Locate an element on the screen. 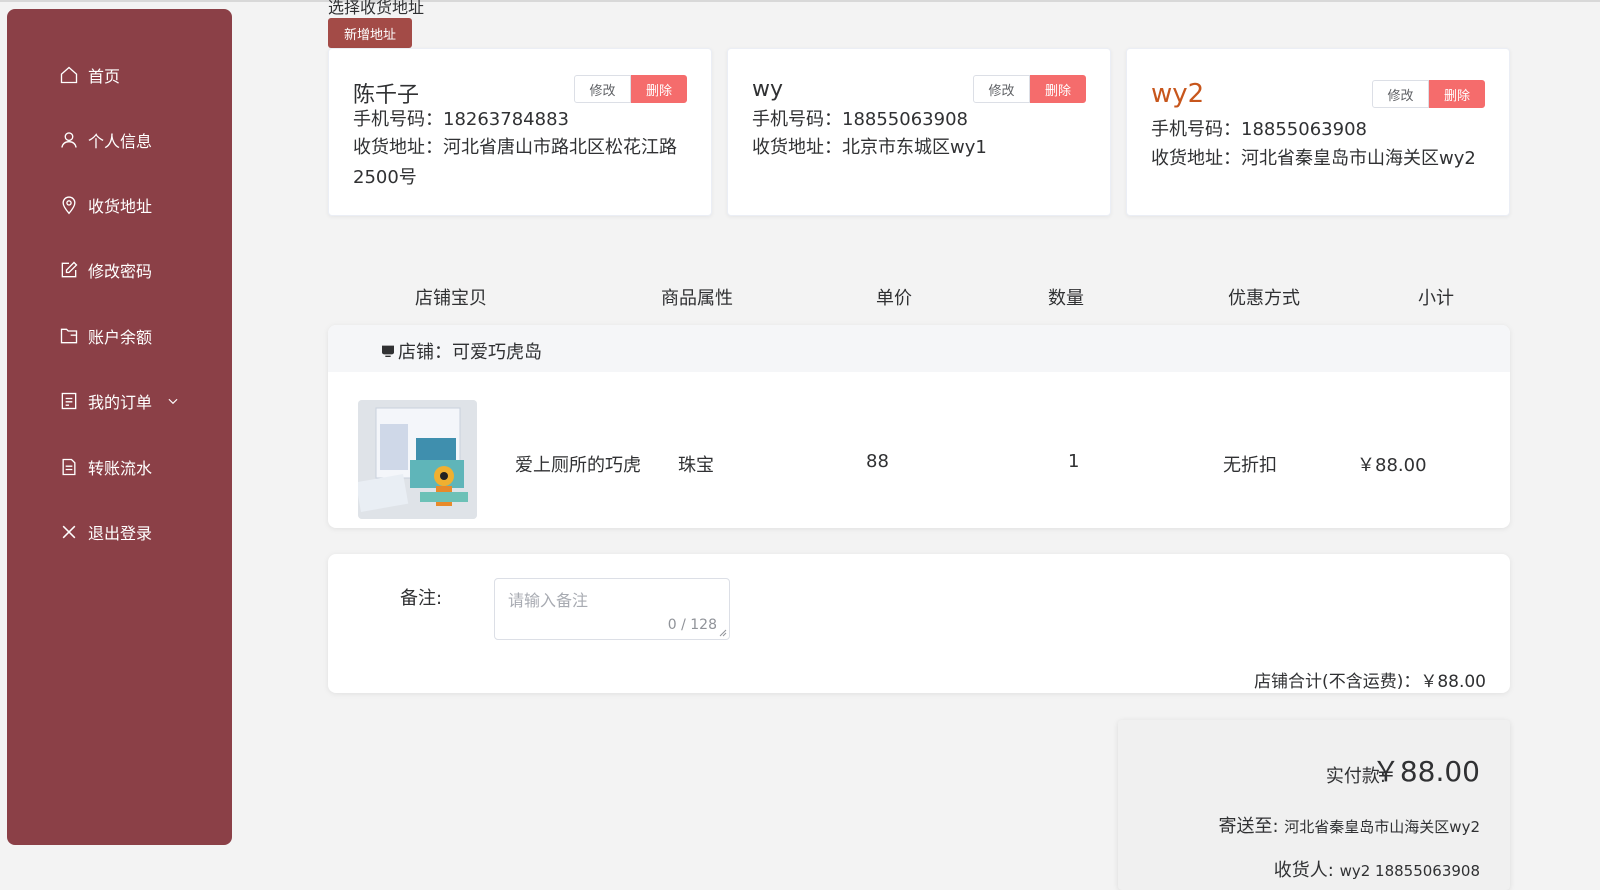 The image size is (1600, 890). address-detail: 收货地址：河北省秦皇岛市山海关区wy2 is located at coordinates (1313, 158).